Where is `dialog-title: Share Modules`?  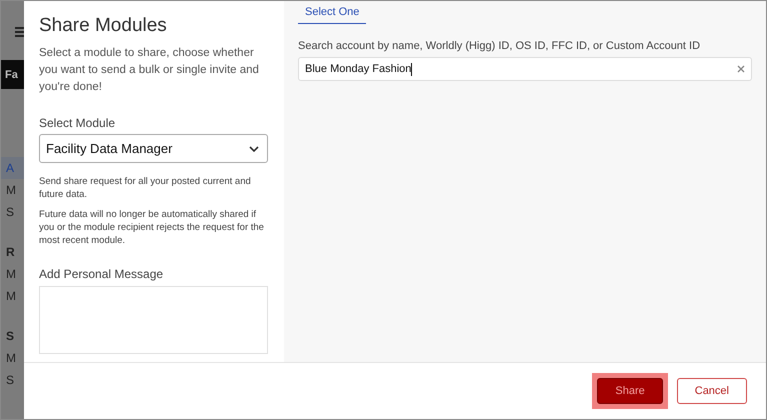 dialog-title: Share Modules is located at coordinates (103, 26).